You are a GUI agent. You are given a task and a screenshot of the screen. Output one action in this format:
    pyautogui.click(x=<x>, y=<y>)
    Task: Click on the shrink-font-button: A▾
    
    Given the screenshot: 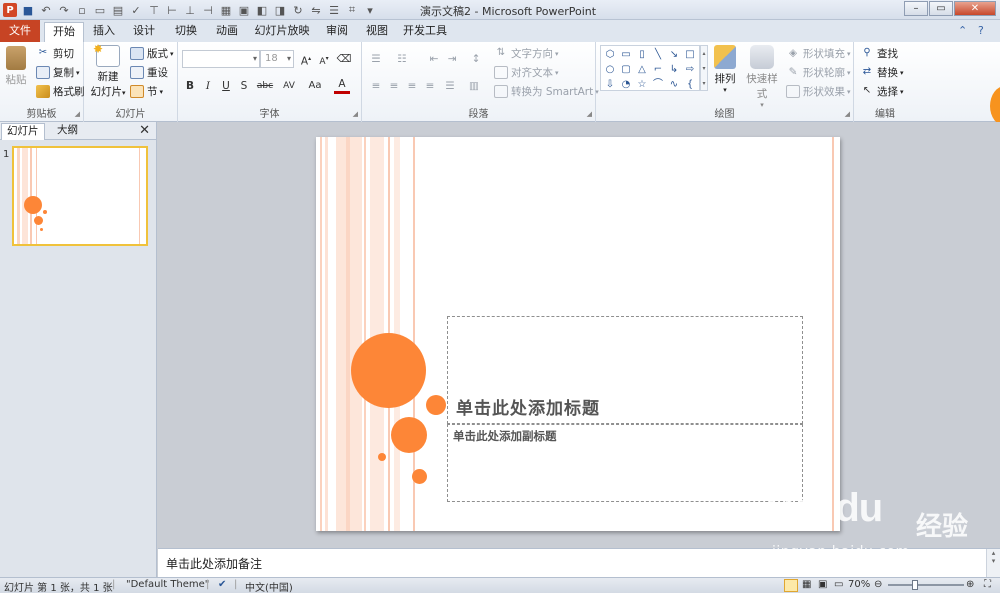 What is the action you would take?
    pyautogui.click(x=324, y=59)
    